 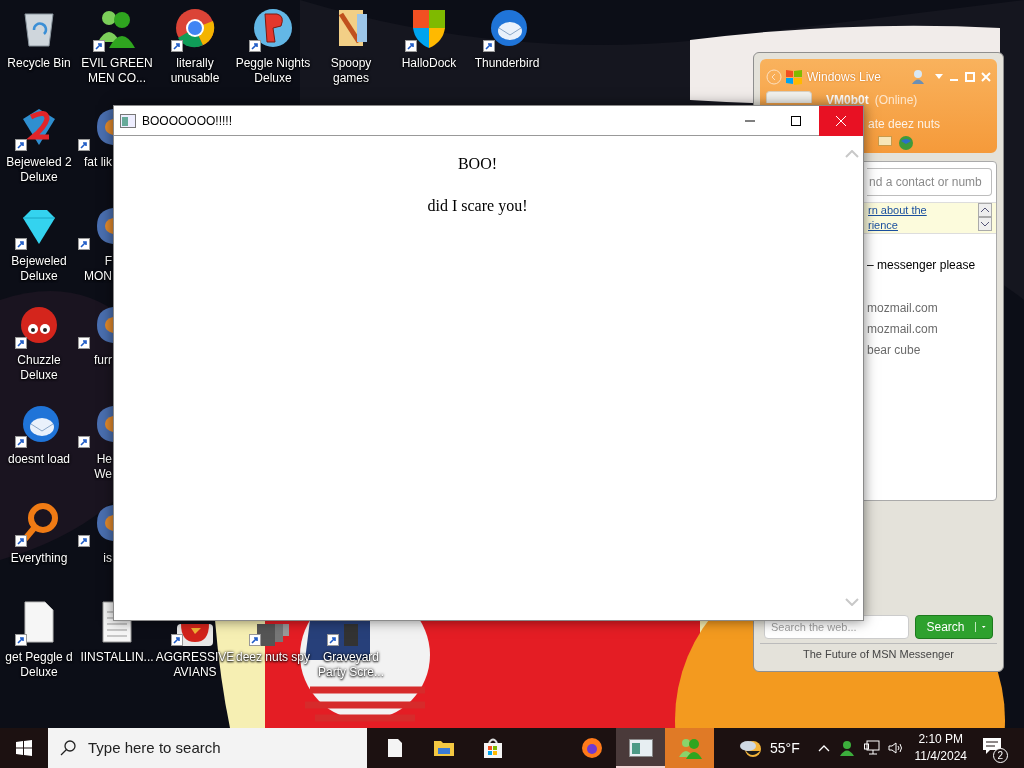 What do you see at coordinates (823, 748) in the screenshot?
I see `chevron-up-icon` at bounding box center [823, 748].